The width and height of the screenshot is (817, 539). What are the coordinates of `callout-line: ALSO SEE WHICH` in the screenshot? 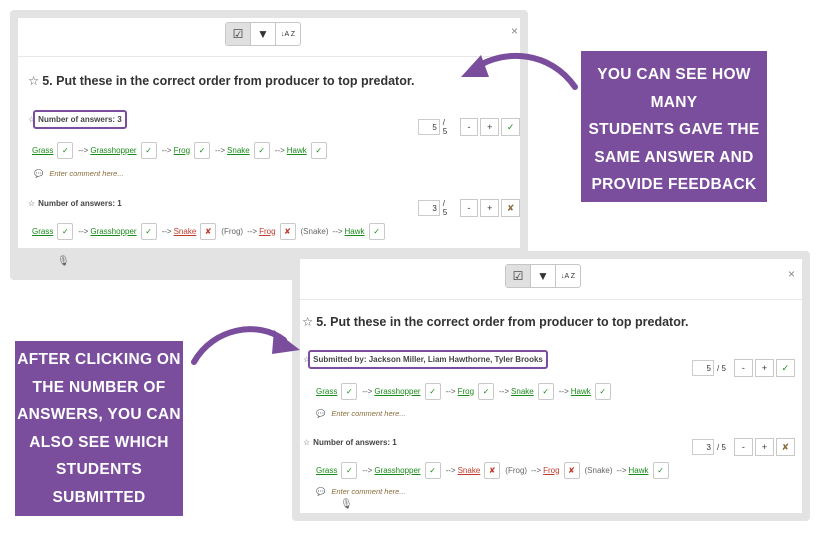 It's located at (99, 442).